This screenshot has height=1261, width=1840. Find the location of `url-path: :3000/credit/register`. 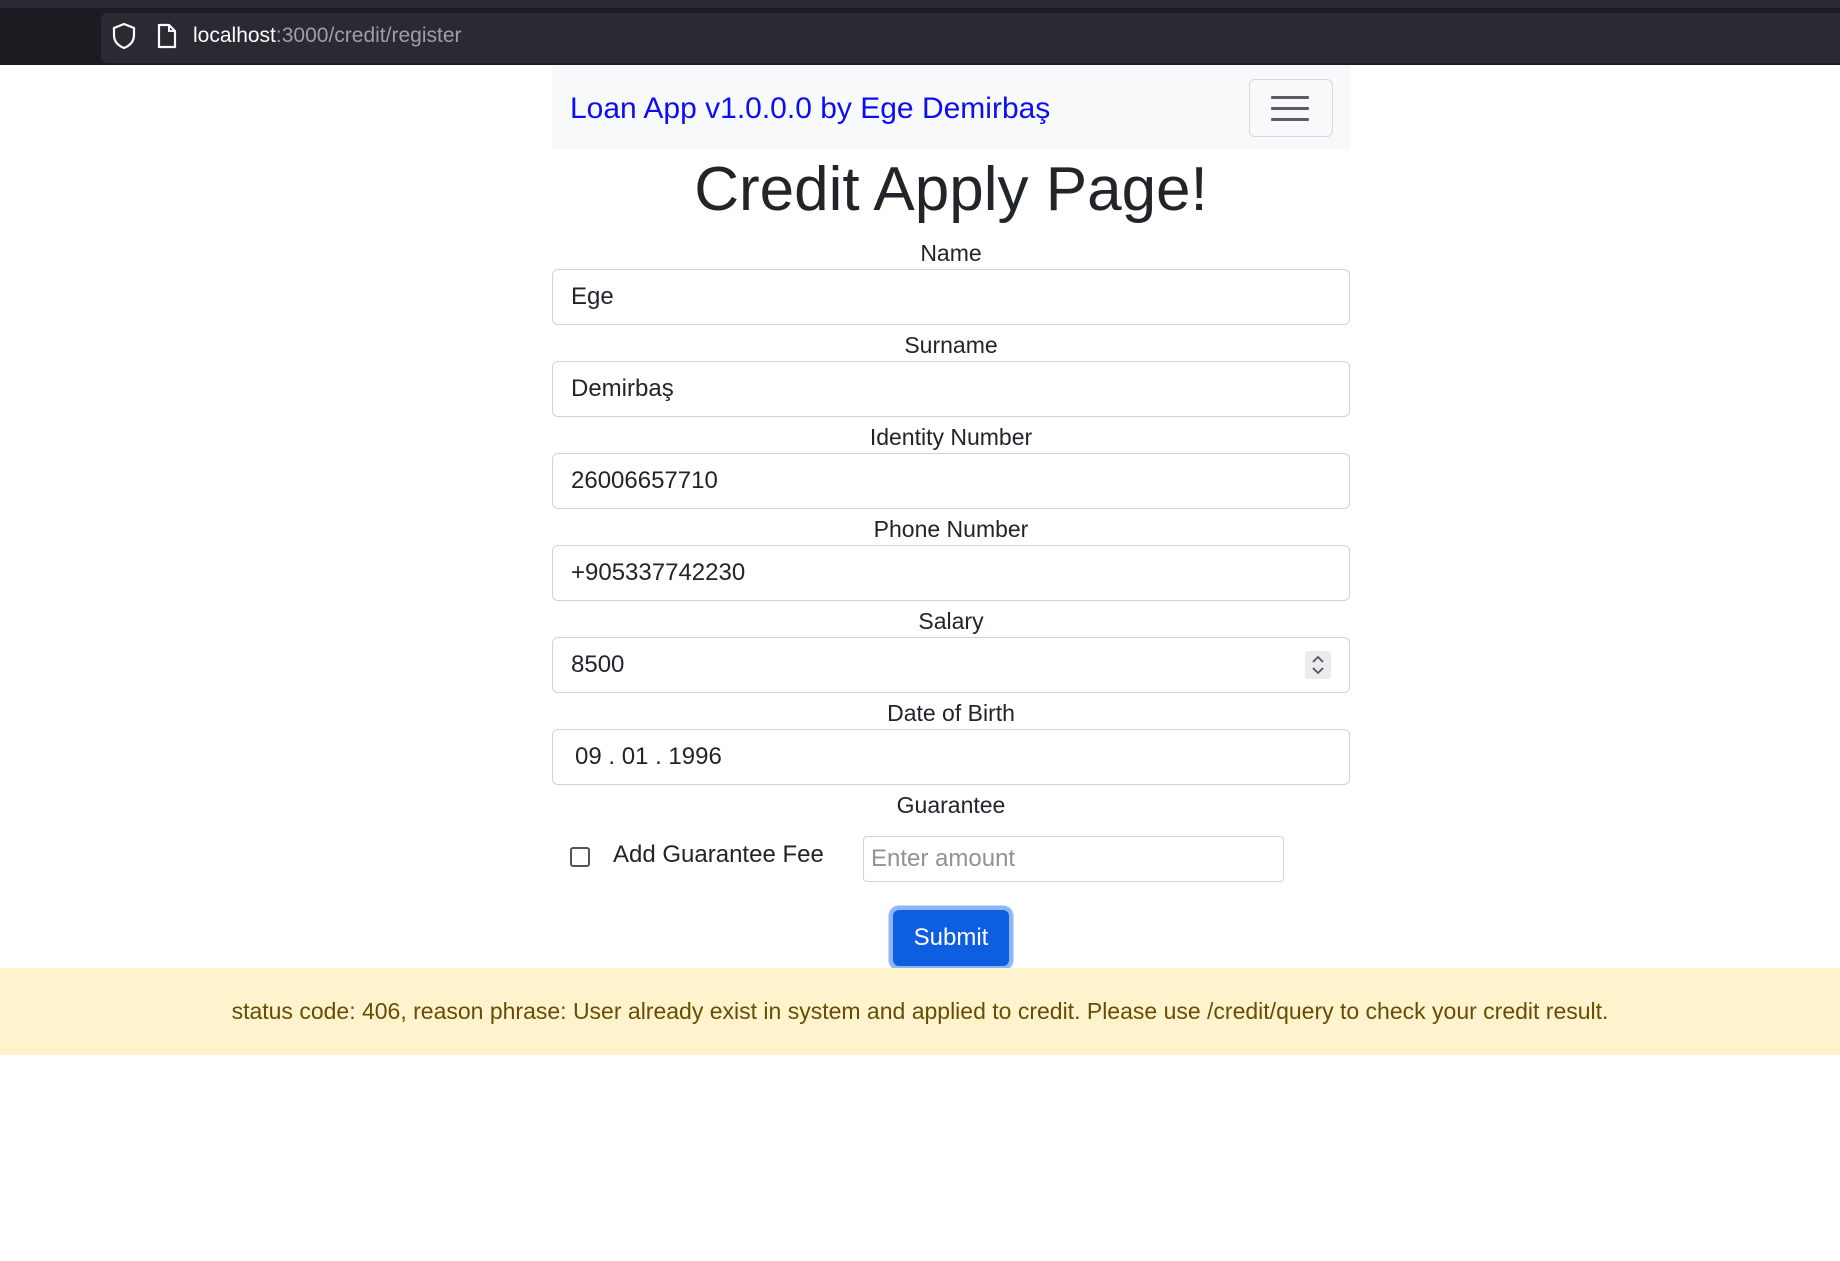

url-path: :3000/credit/register is located at coordinates (368, 35).